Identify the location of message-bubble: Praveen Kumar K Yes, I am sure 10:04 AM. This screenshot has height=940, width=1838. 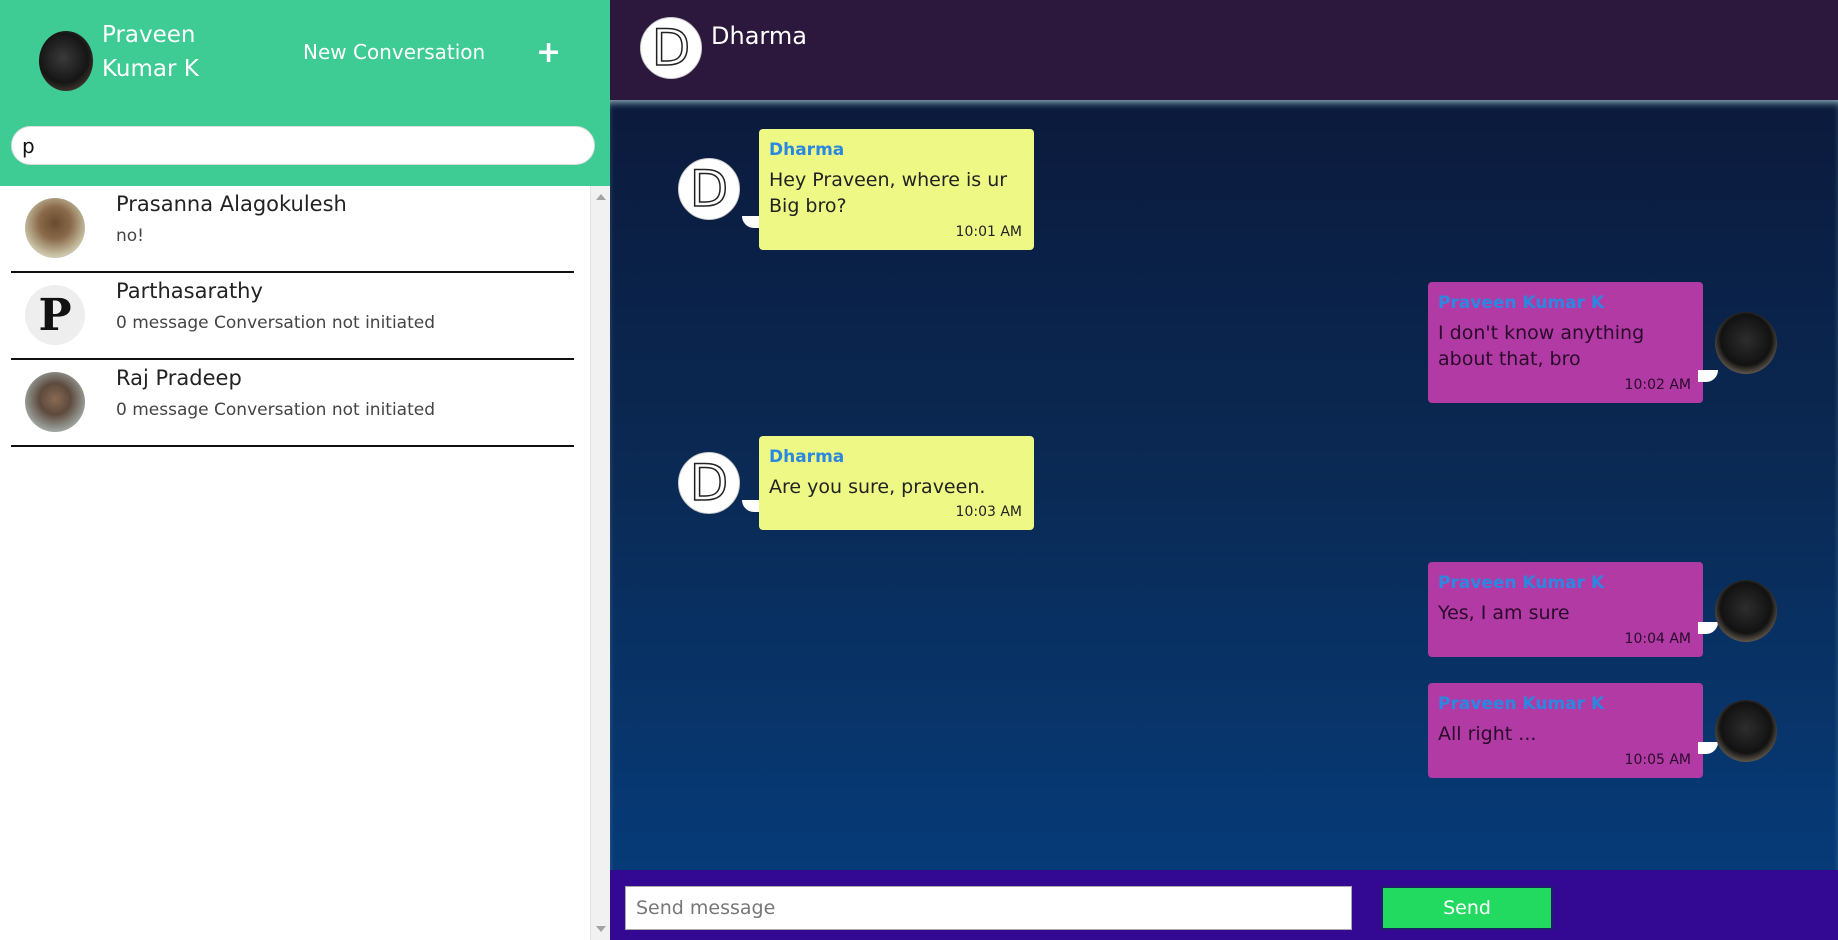
(1565, 609).